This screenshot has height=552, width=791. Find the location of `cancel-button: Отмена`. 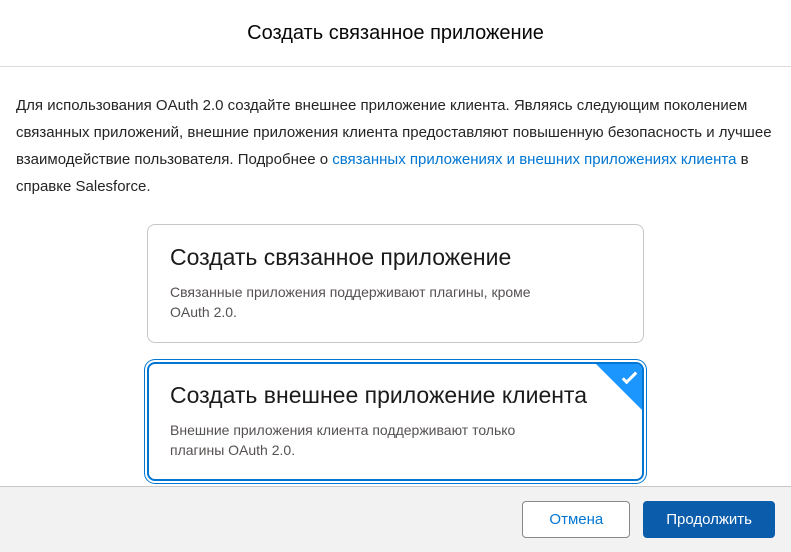

cancel-button: Отмена is located at coordinates (576, 519).